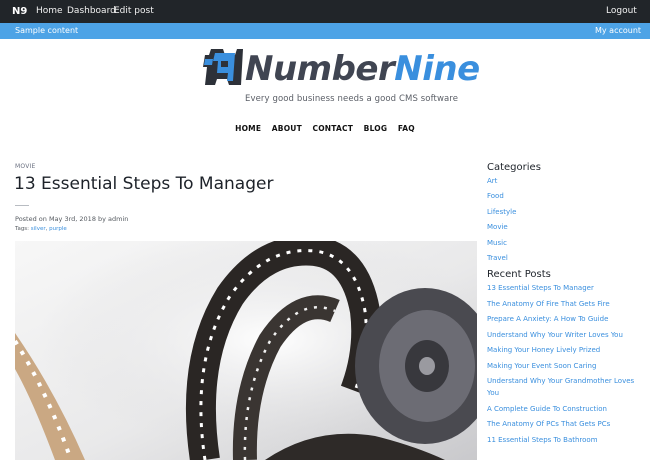 The height and width of the screenshot is (460, 650). Describe the element at coordinates (22, 205) in the screenshot. I see `title-divider` at that location.